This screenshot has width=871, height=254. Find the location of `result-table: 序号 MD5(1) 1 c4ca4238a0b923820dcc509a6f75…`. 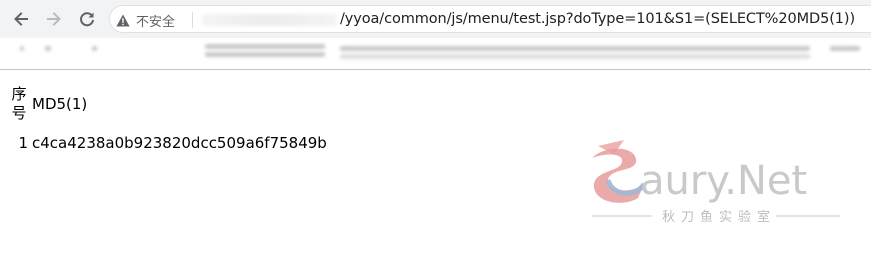

result-table: 序号 MD5(1) 1 c4ca4238a0b923820dcc509a6f75… is located at coordinates (168, 118).